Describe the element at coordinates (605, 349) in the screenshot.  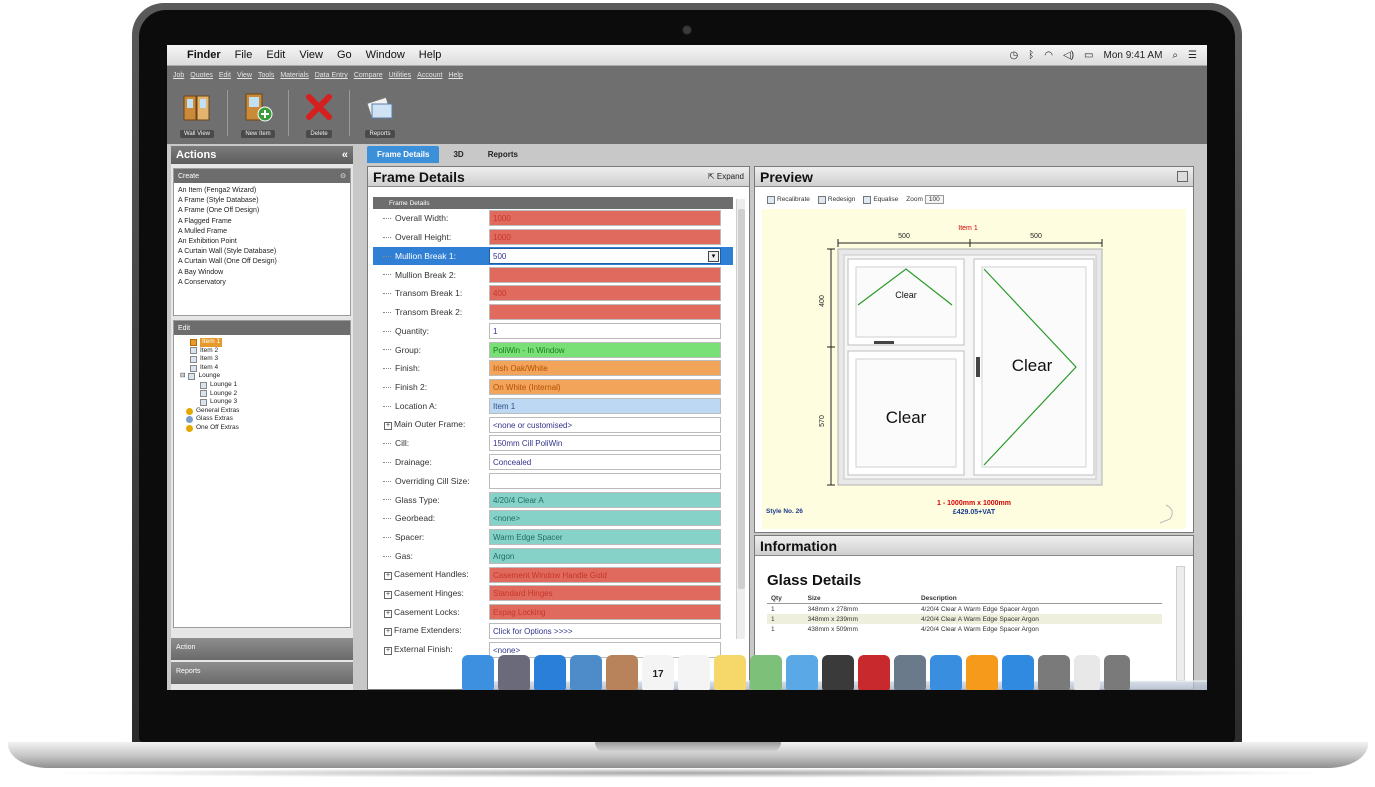
I see `property-value: PoliWin - In Window` at that location.